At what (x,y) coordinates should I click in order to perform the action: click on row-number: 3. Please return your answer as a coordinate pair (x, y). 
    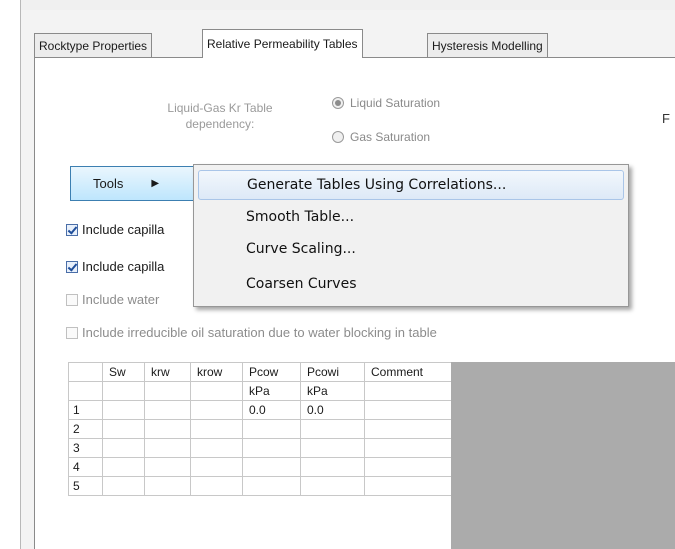
    Looking at the image, I should click on (85, 448).